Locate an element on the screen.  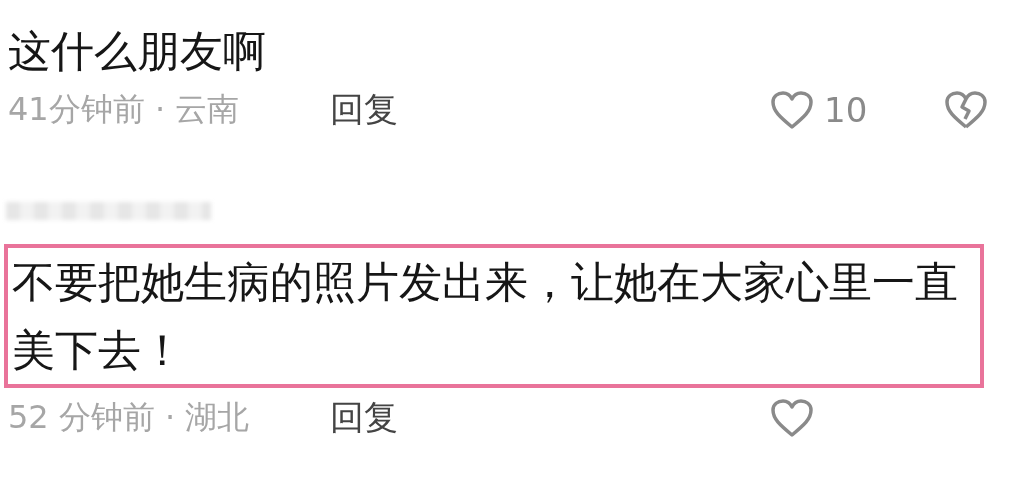
like-count: 10 is located at coordinates (846, 110).